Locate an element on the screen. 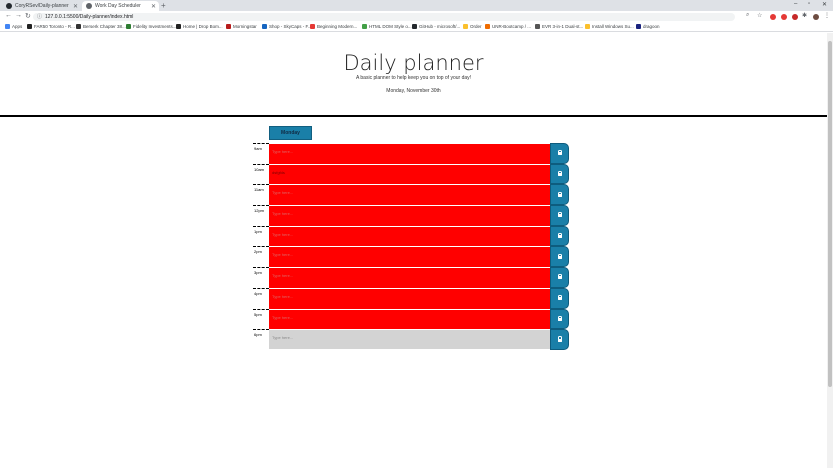 The height and width of the screenshot is (468, 833). hour-label: 4pm is located at coordinates (261, 298).